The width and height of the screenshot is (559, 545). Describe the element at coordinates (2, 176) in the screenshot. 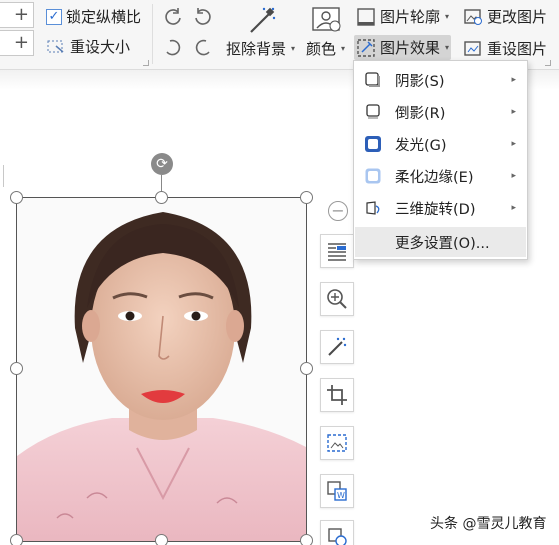

I see `page-edge-marker` at that location.